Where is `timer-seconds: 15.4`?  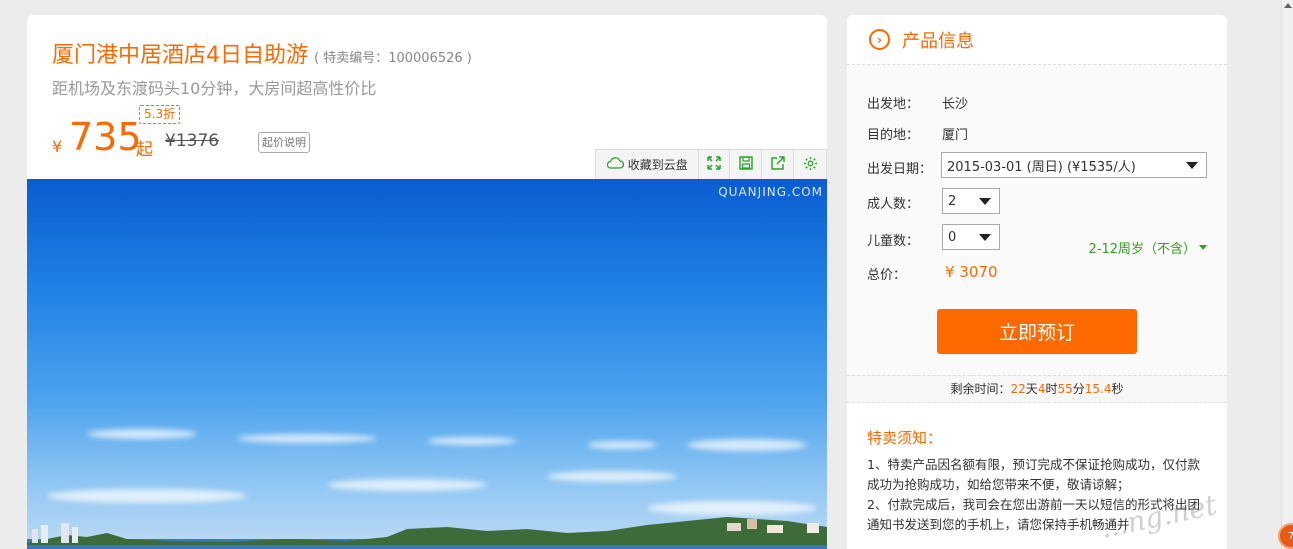
timer-seconds: 15.4 is located at coordinates (1098, 389).